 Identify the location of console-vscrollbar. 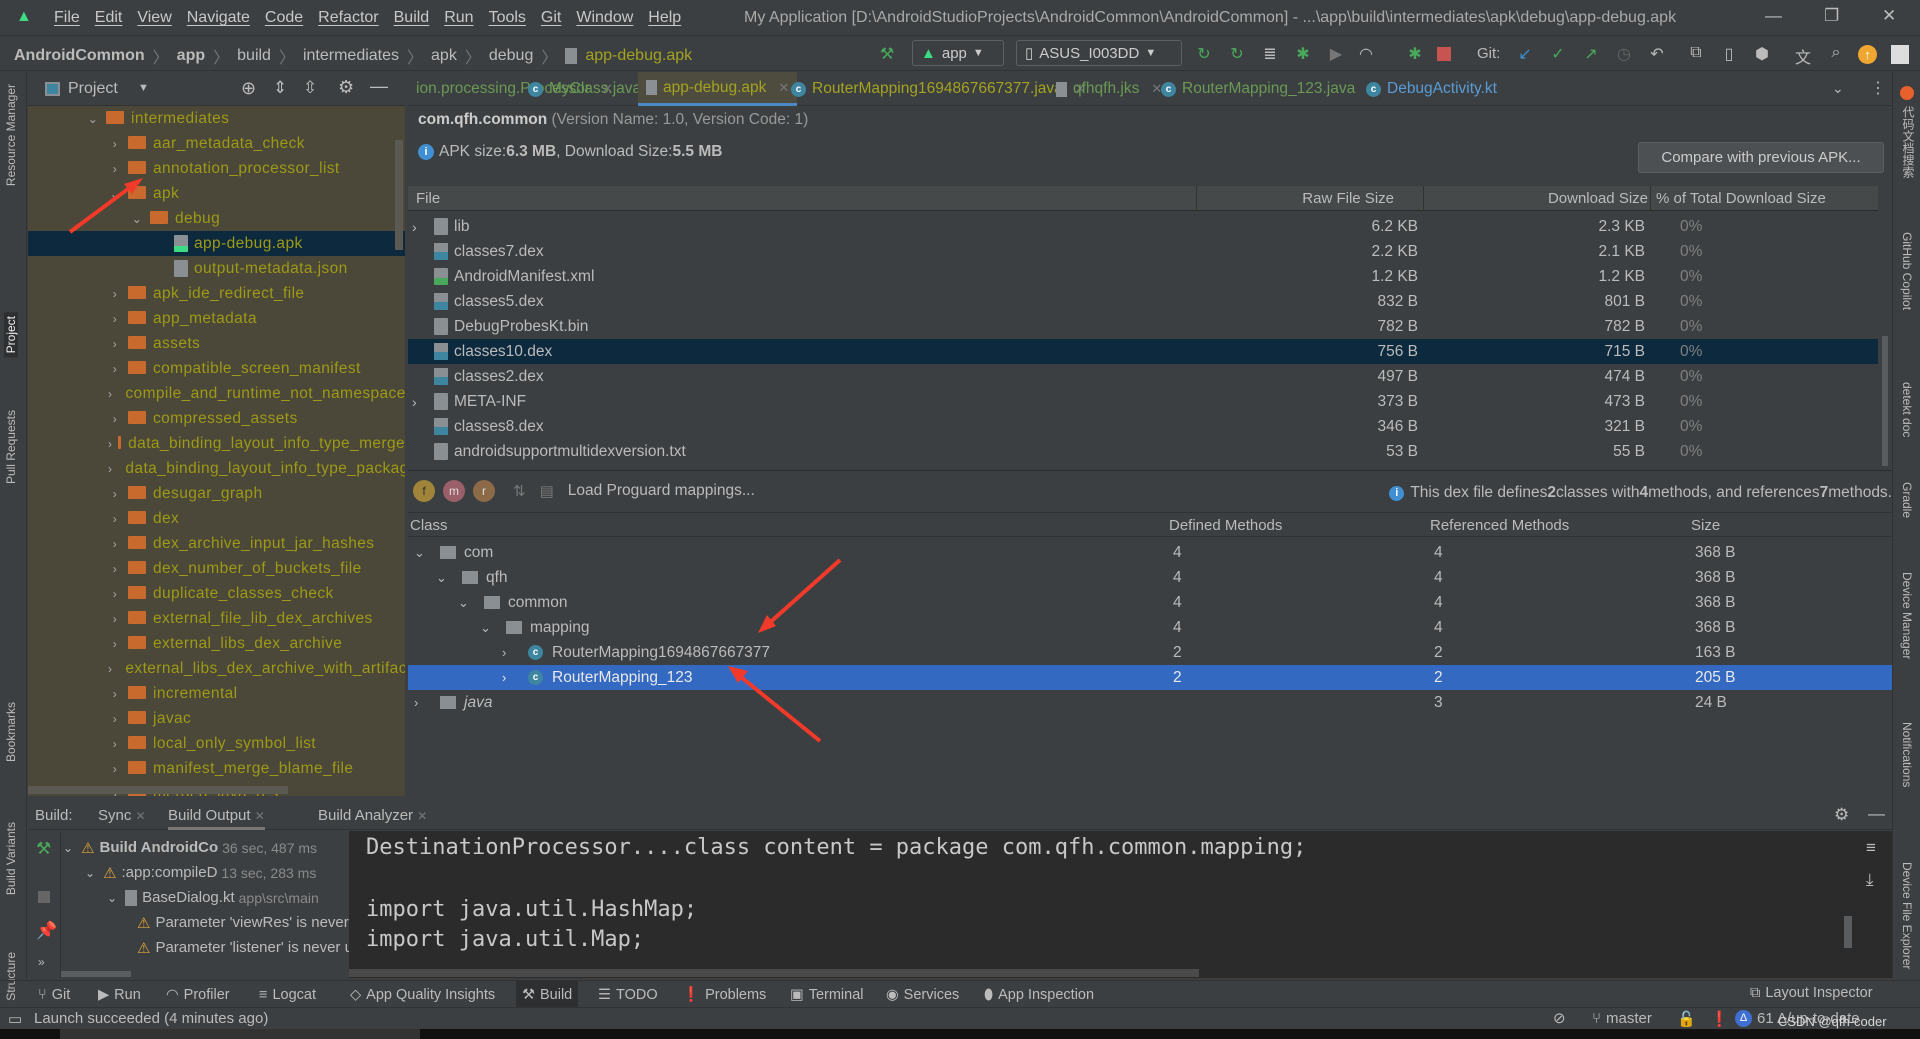
(1848, 932).